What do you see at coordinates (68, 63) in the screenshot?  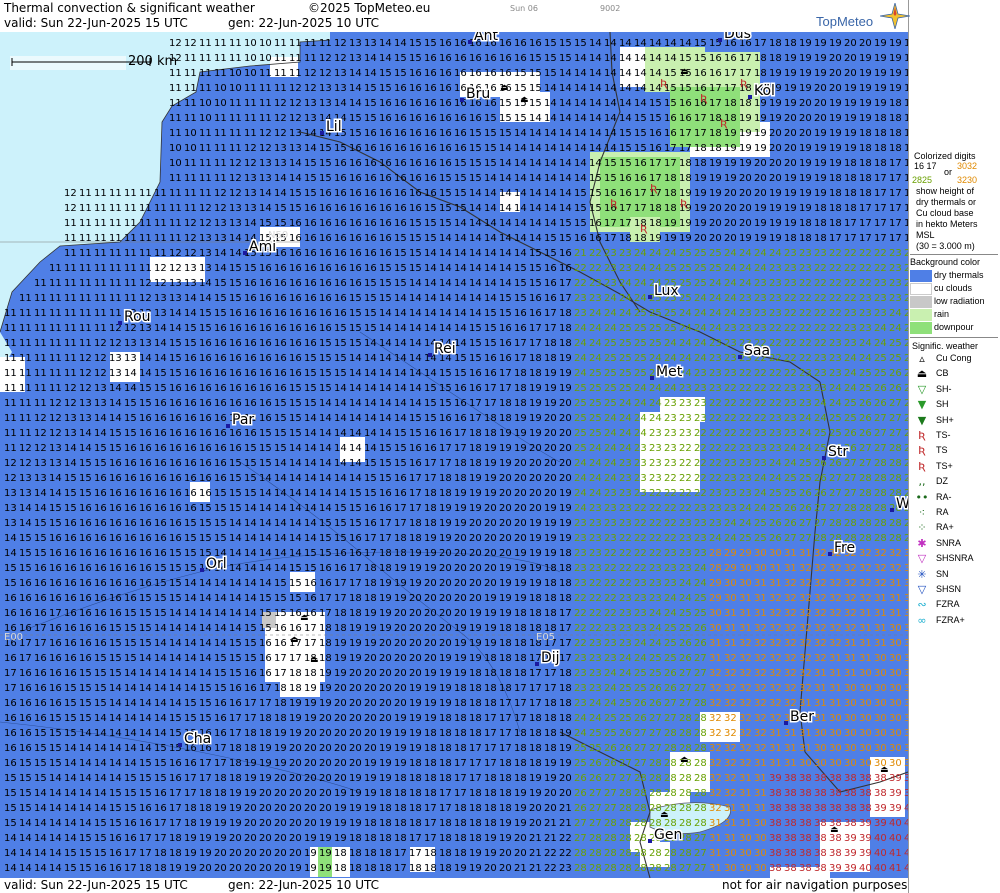 I see `scale-bar-bg` at bounding box center [68, 63].